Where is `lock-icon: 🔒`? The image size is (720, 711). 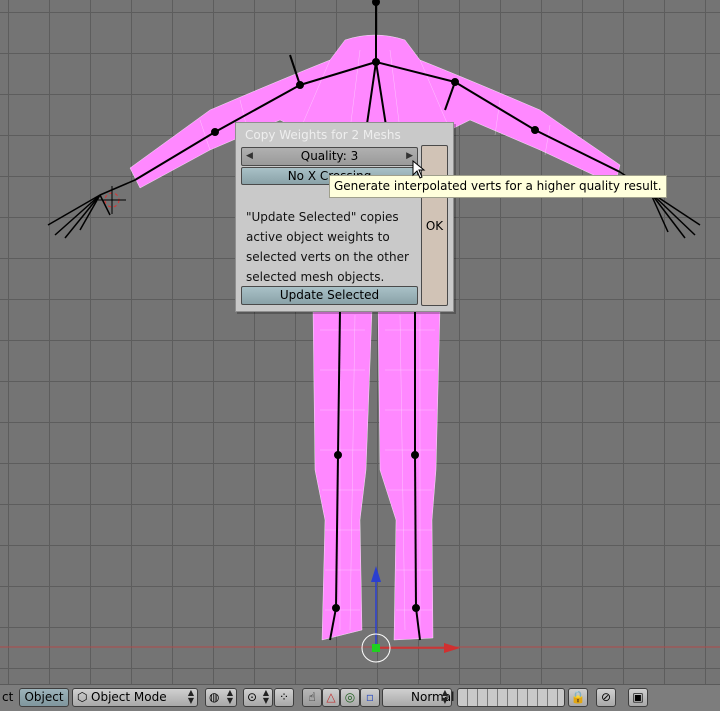
lock-icon: 🔒 is located at coordinates (578, 697).